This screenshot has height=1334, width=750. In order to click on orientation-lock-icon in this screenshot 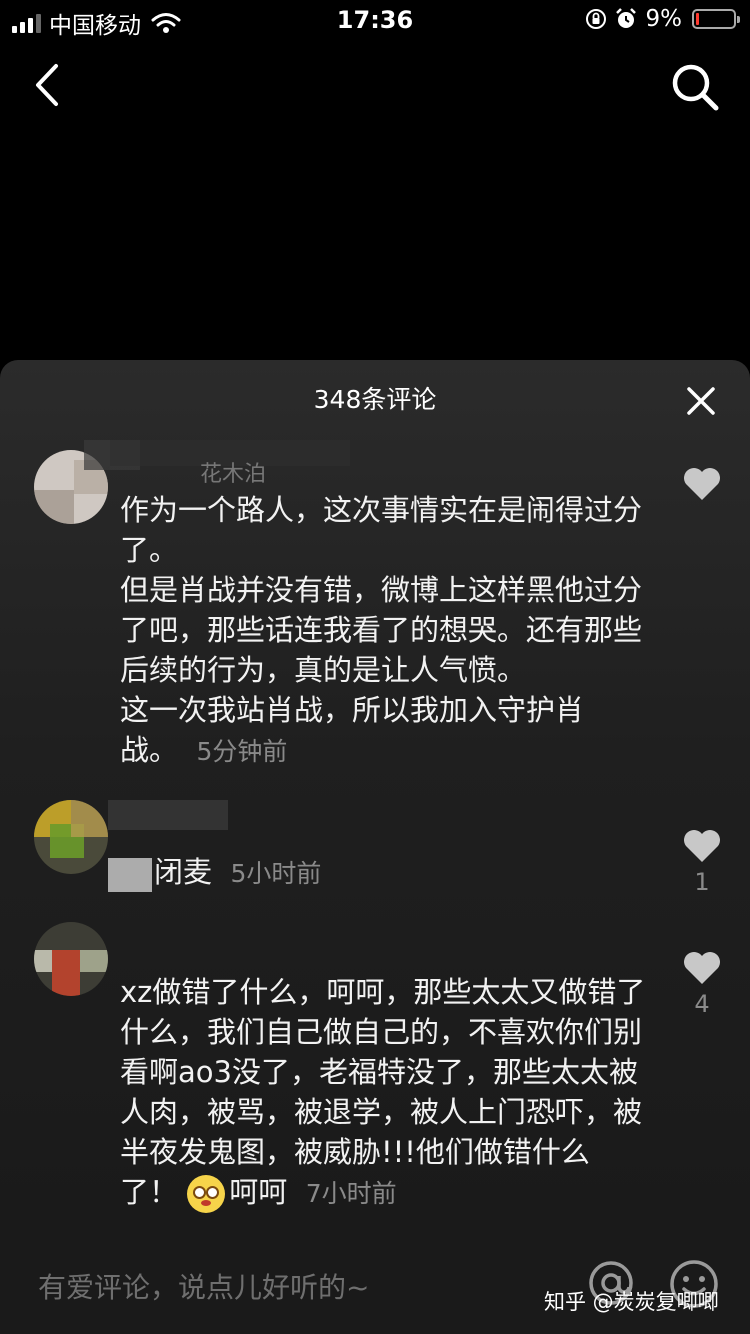, I will do `click(595, 19)`.